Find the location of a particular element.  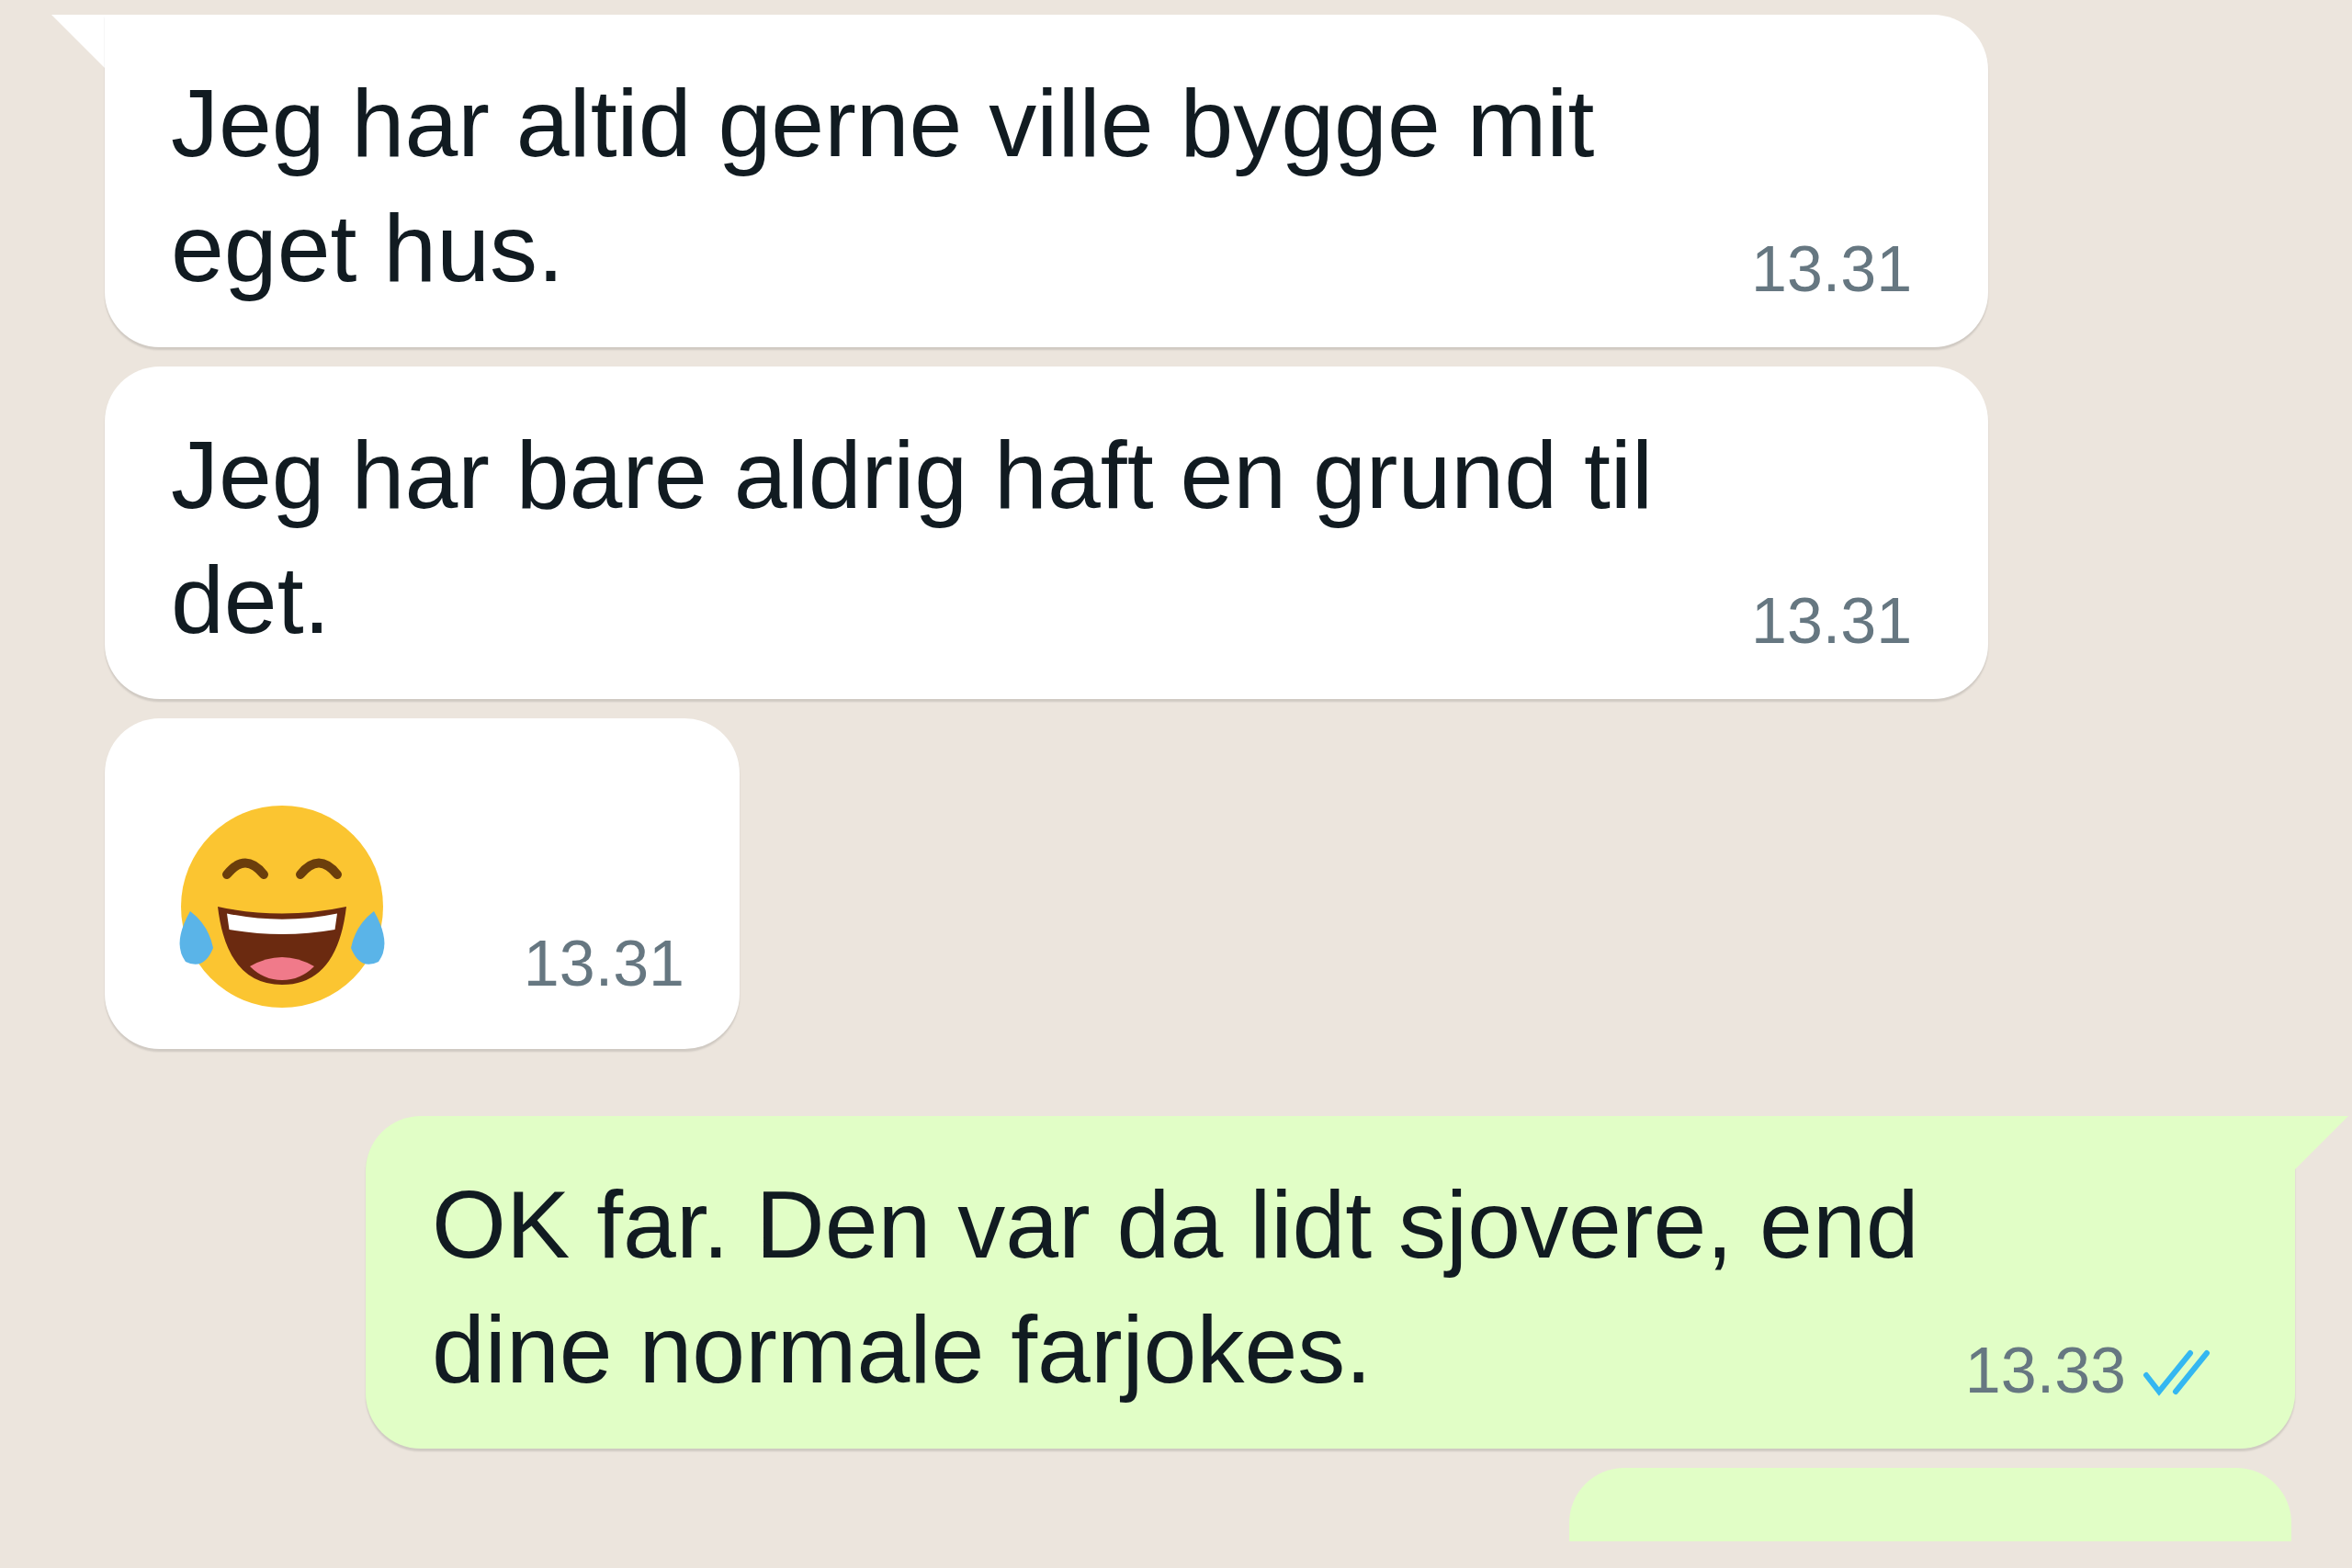

message-text: OK far. Den var da lidt sjovere, end dine normale farjokes. is located at coordinates (1176, 1287).